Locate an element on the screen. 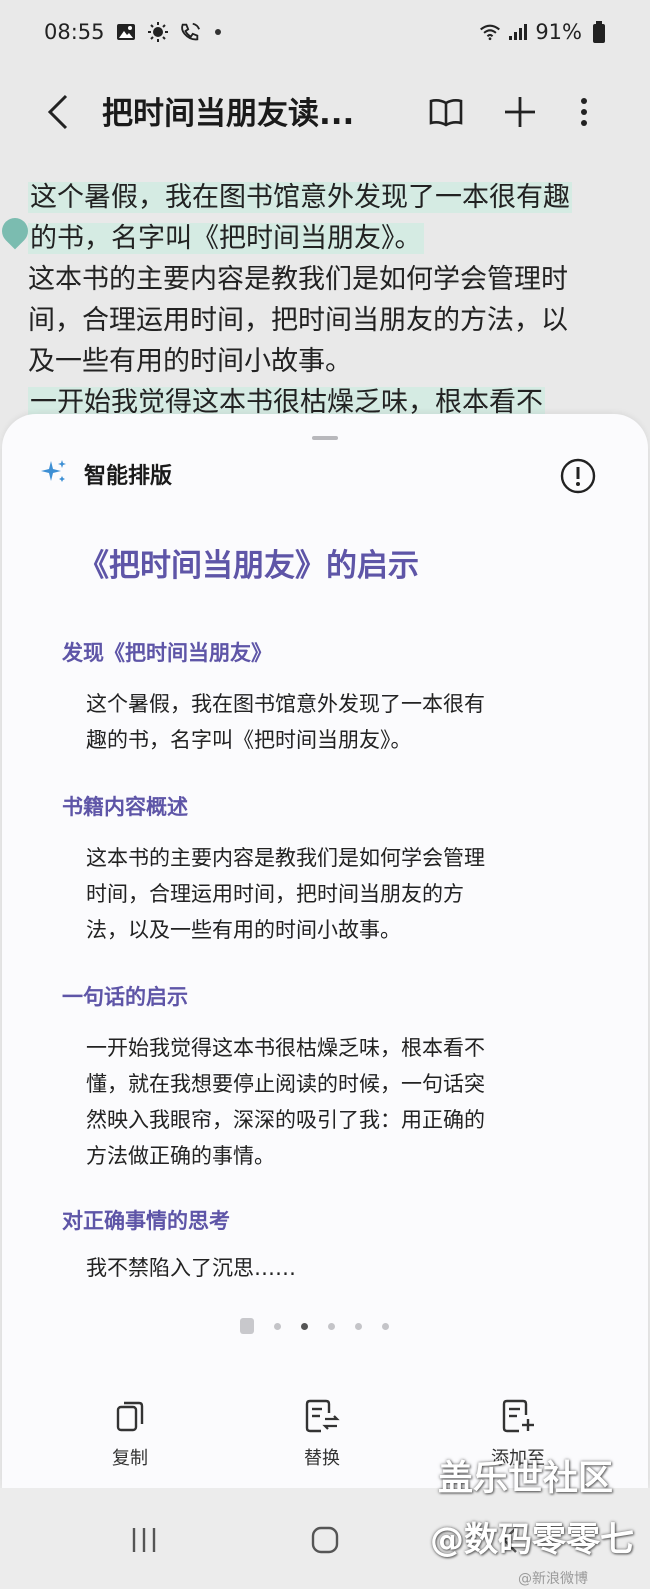 Image resolution: width=650 pixels, height=1589 pixels. copy-label: 复制 is located at coordinates (130, 1458).